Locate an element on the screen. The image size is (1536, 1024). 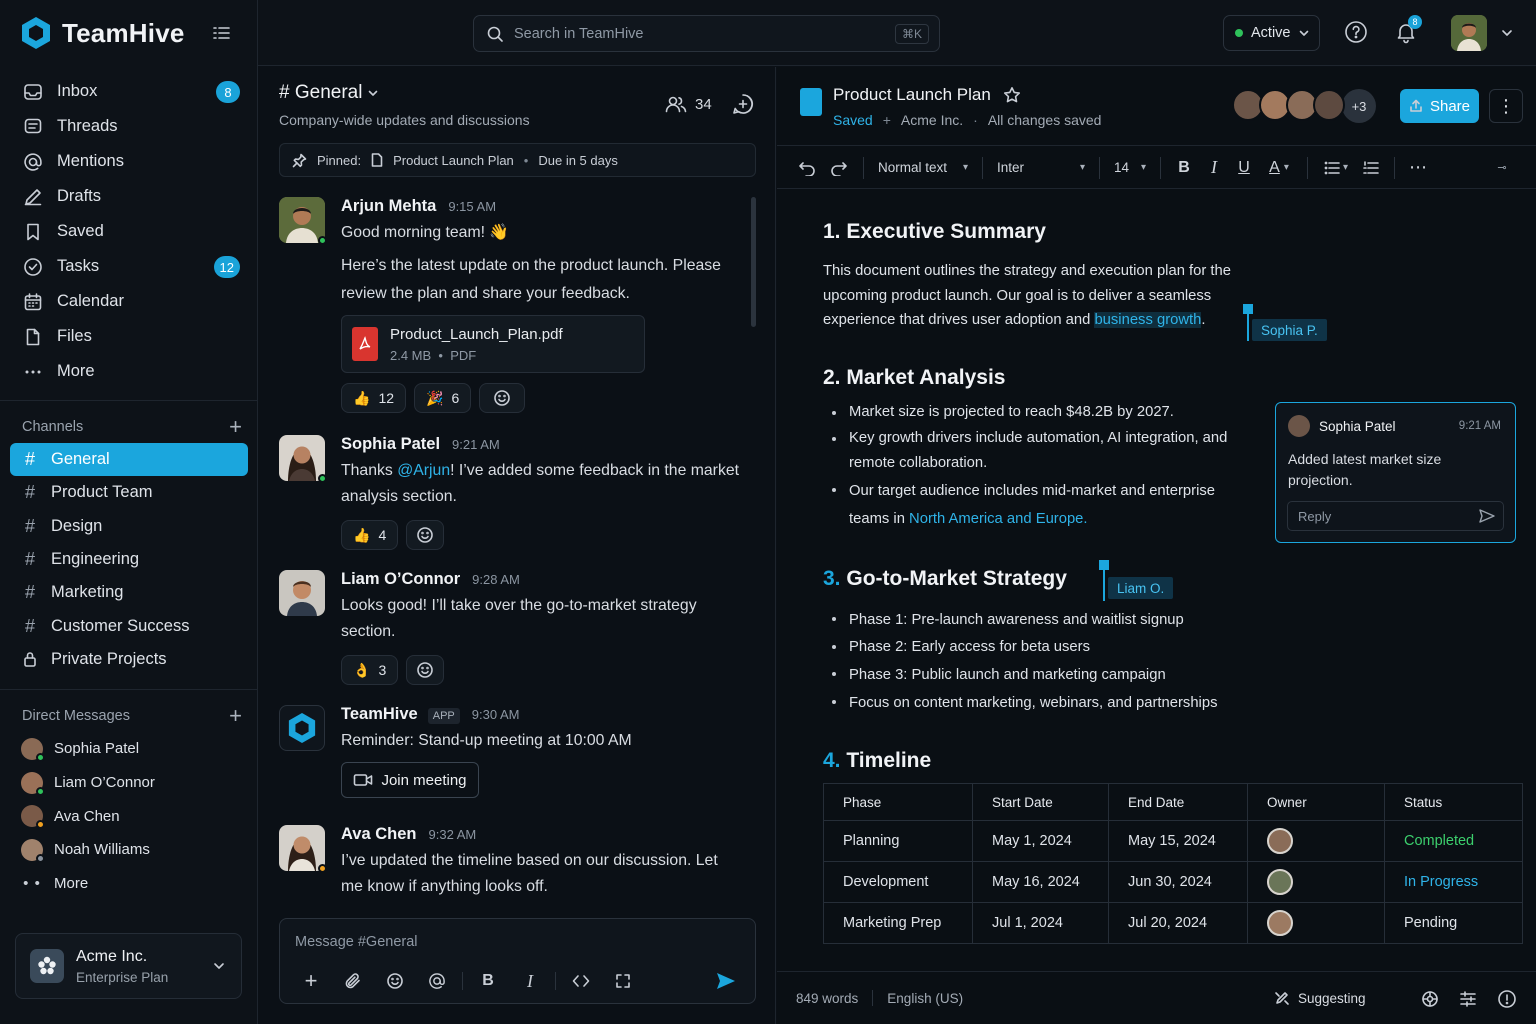
reactions: 👍 12 🎉 6 is located at coordinates (541, 398).